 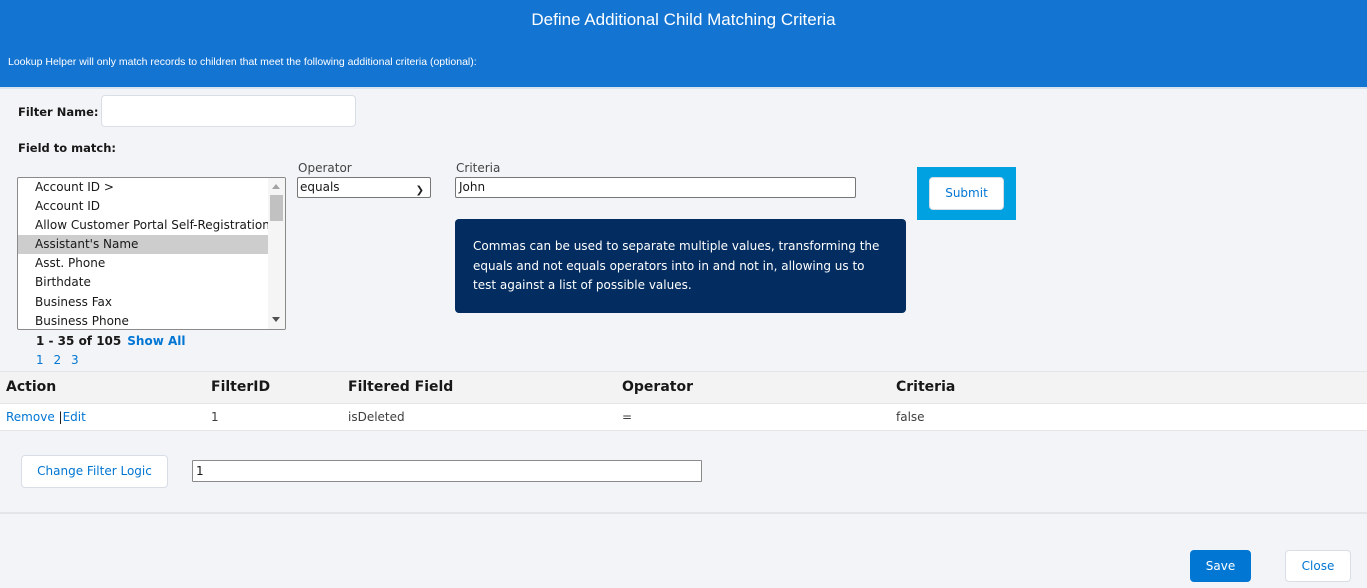 I want to click on scroll-up-arrow-icon, so click(x=276, y=186).